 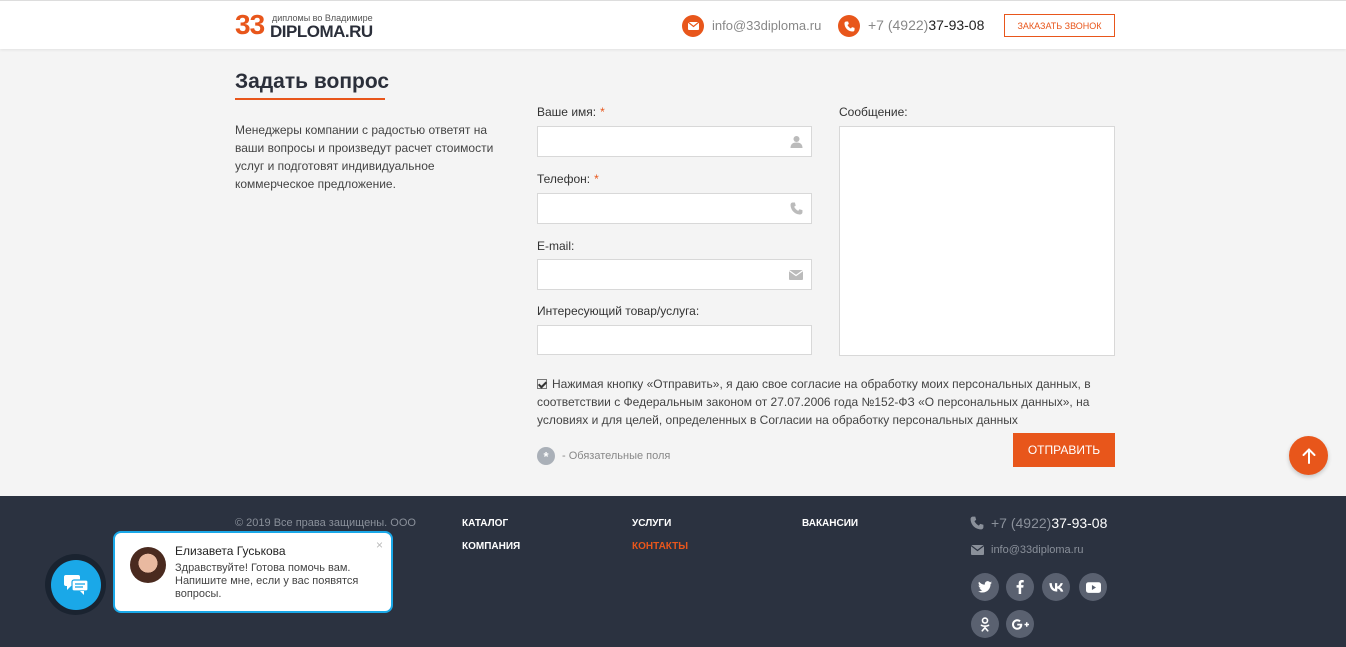 What do you see at coordinates (674, 340) in the screenshot?
I see `product-input` at bounding box center [674, 340].